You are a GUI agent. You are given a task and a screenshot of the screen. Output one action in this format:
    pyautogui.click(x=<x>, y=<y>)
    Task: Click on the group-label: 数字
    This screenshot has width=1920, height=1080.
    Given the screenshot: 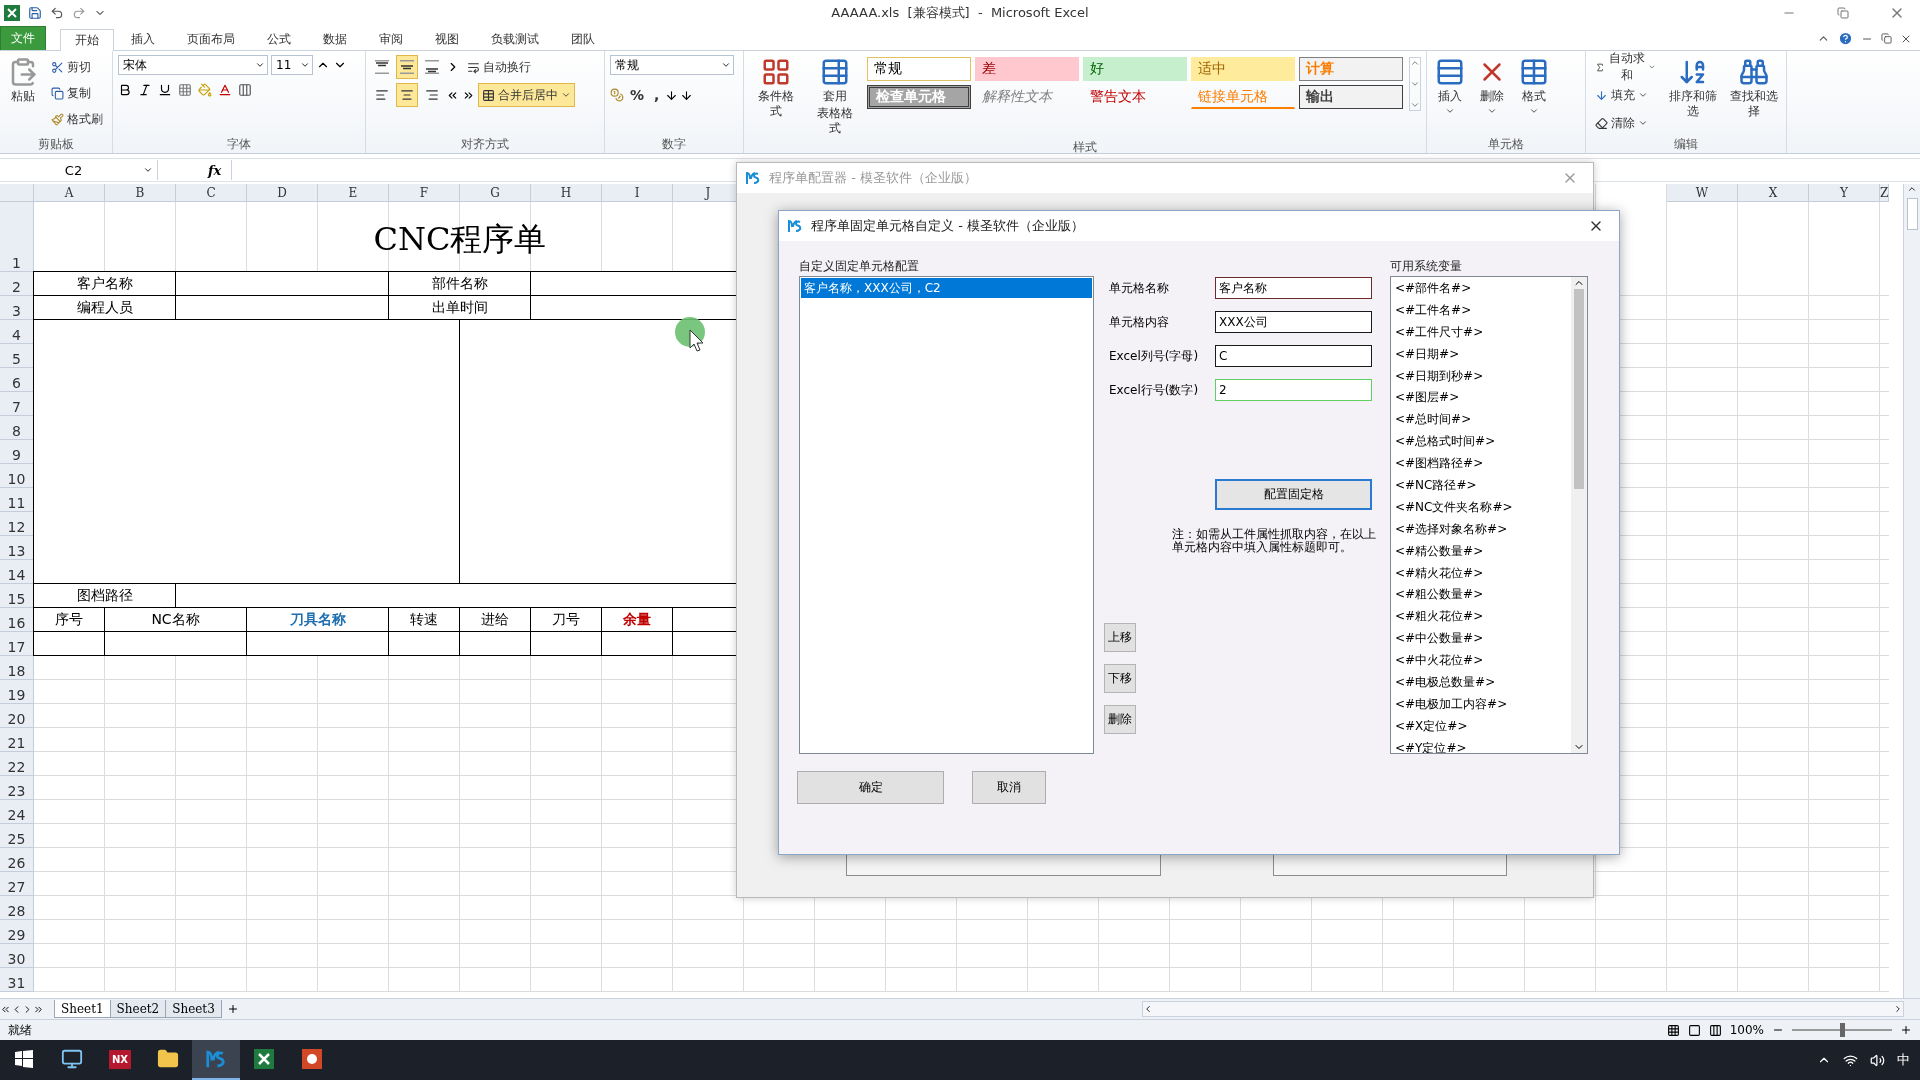 What is the action you would take?
    pyautogui.click(x=674, y=144)
    